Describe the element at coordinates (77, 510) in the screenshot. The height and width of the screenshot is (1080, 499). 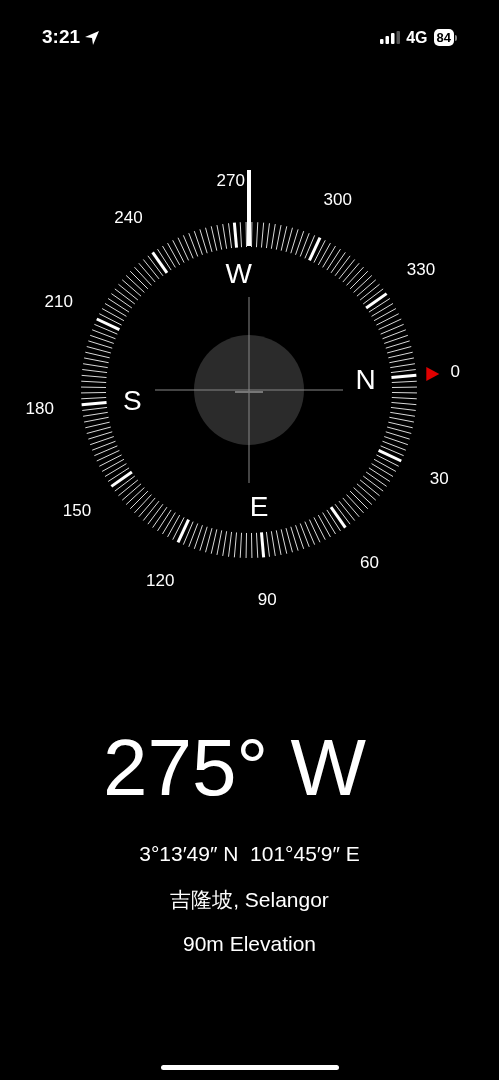
I see `degree-label: 150` at that location.